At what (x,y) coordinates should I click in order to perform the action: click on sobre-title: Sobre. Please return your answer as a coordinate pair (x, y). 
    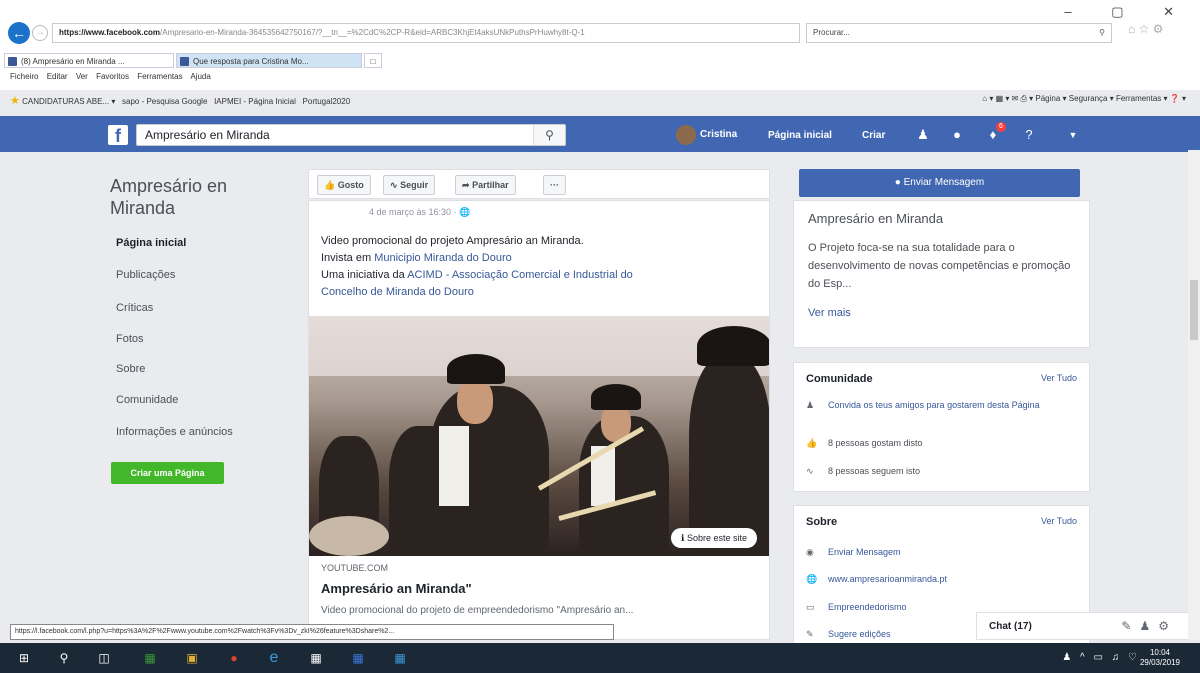
    Looking at the image, I should click on (822, 522).